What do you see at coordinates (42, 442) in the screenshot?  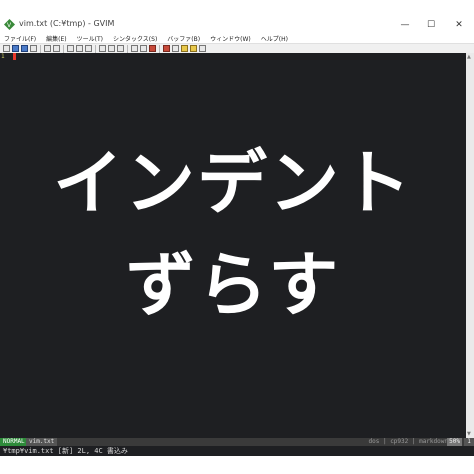 I see `status-filename: vim.txt` at bounding box center [42, 442].